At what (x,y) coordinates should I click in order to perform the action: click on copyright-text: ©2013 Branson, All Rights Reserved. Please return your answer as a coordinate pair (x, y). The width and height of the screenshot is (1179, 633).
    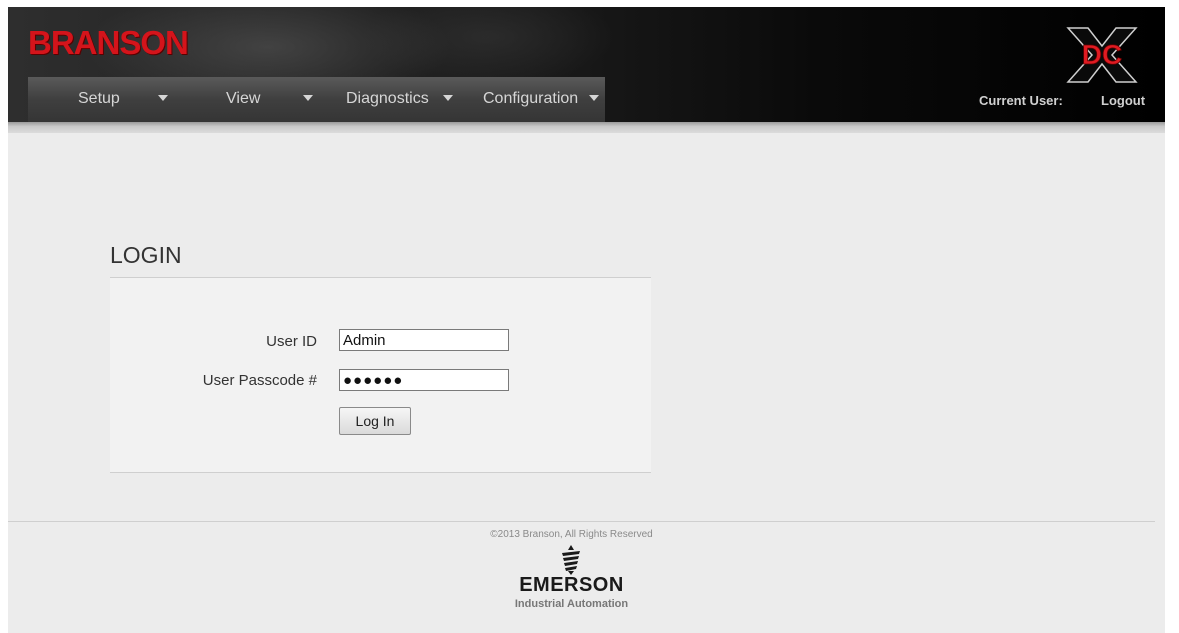
    Looking at the image, I should click on (571, 534).